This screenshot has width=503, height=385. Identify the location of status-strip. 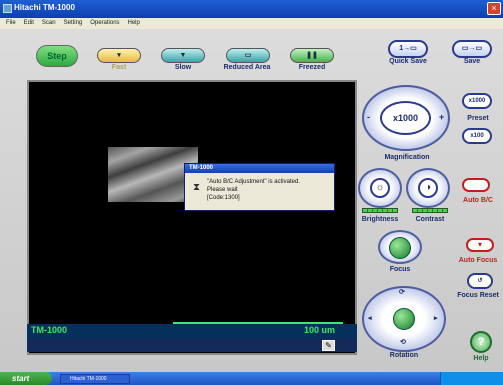
(192, 345).